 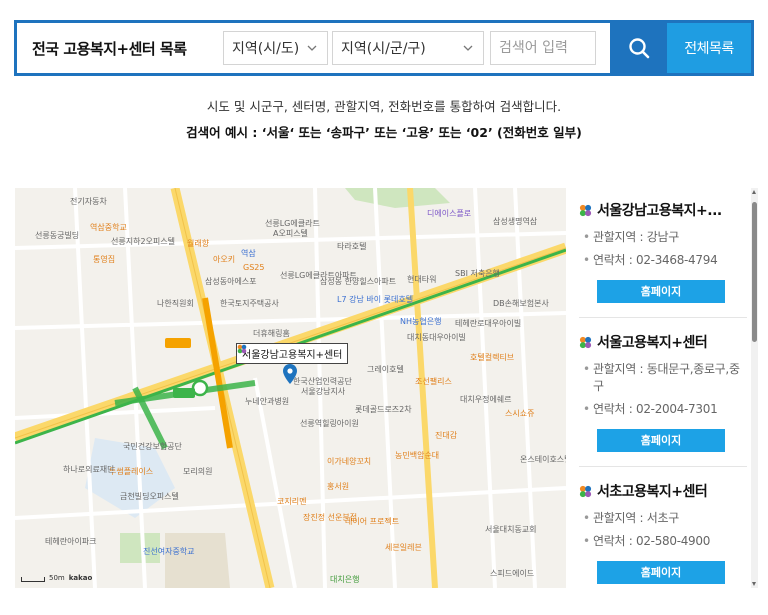 I want to click on center-title: 서울고용복지+센터, so click(x=663, y=342).